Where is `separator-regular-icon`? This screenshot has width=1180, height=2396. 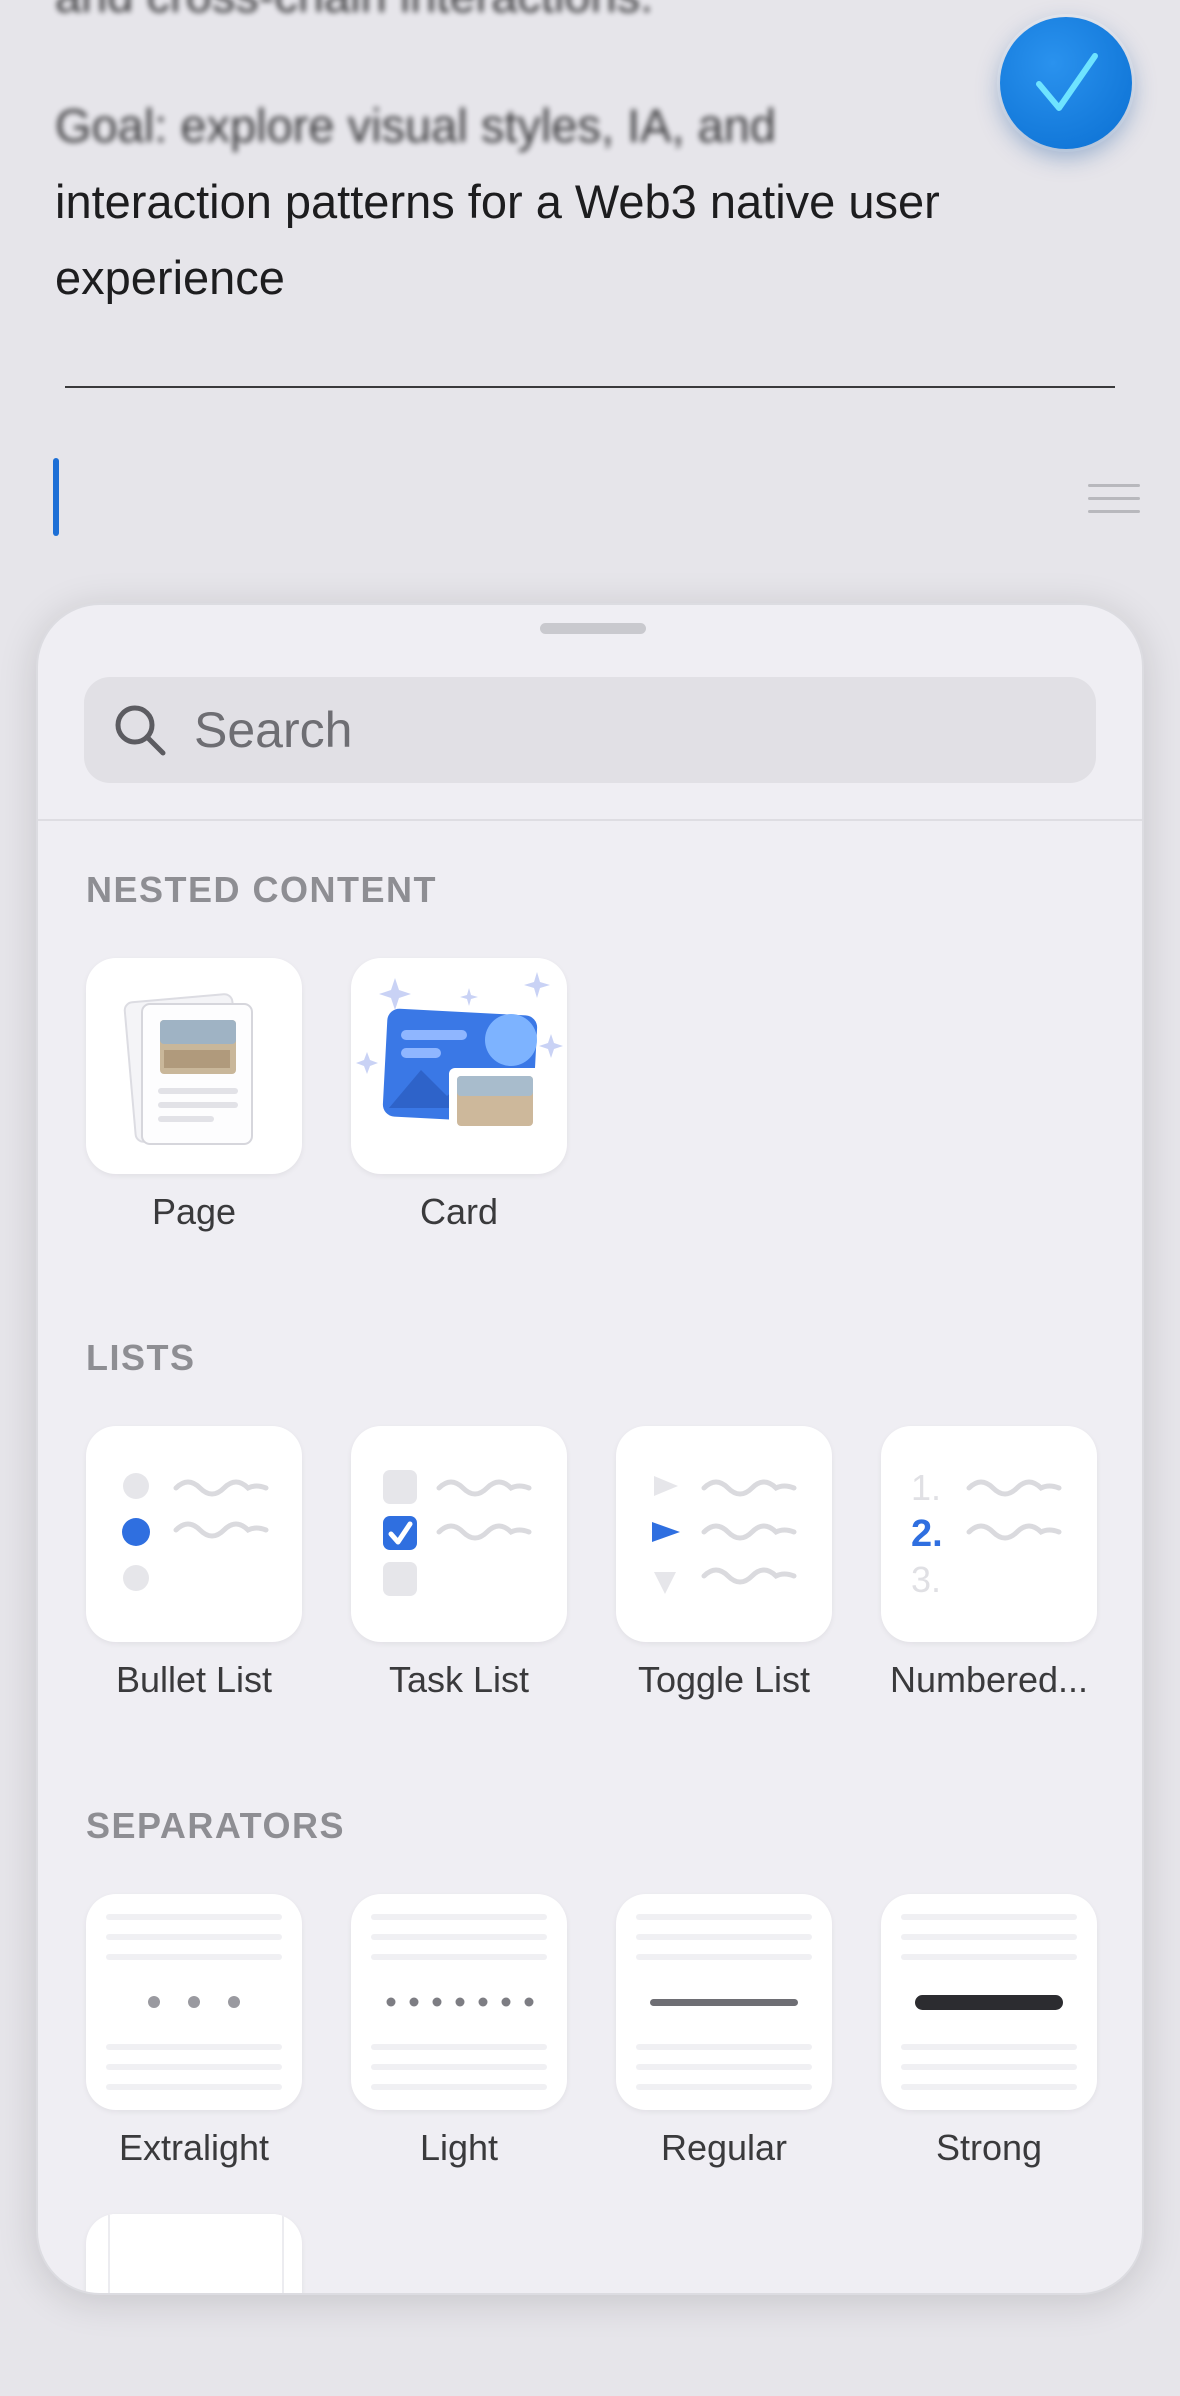
separator-regular-icon is located at coordinates (724, 2002).